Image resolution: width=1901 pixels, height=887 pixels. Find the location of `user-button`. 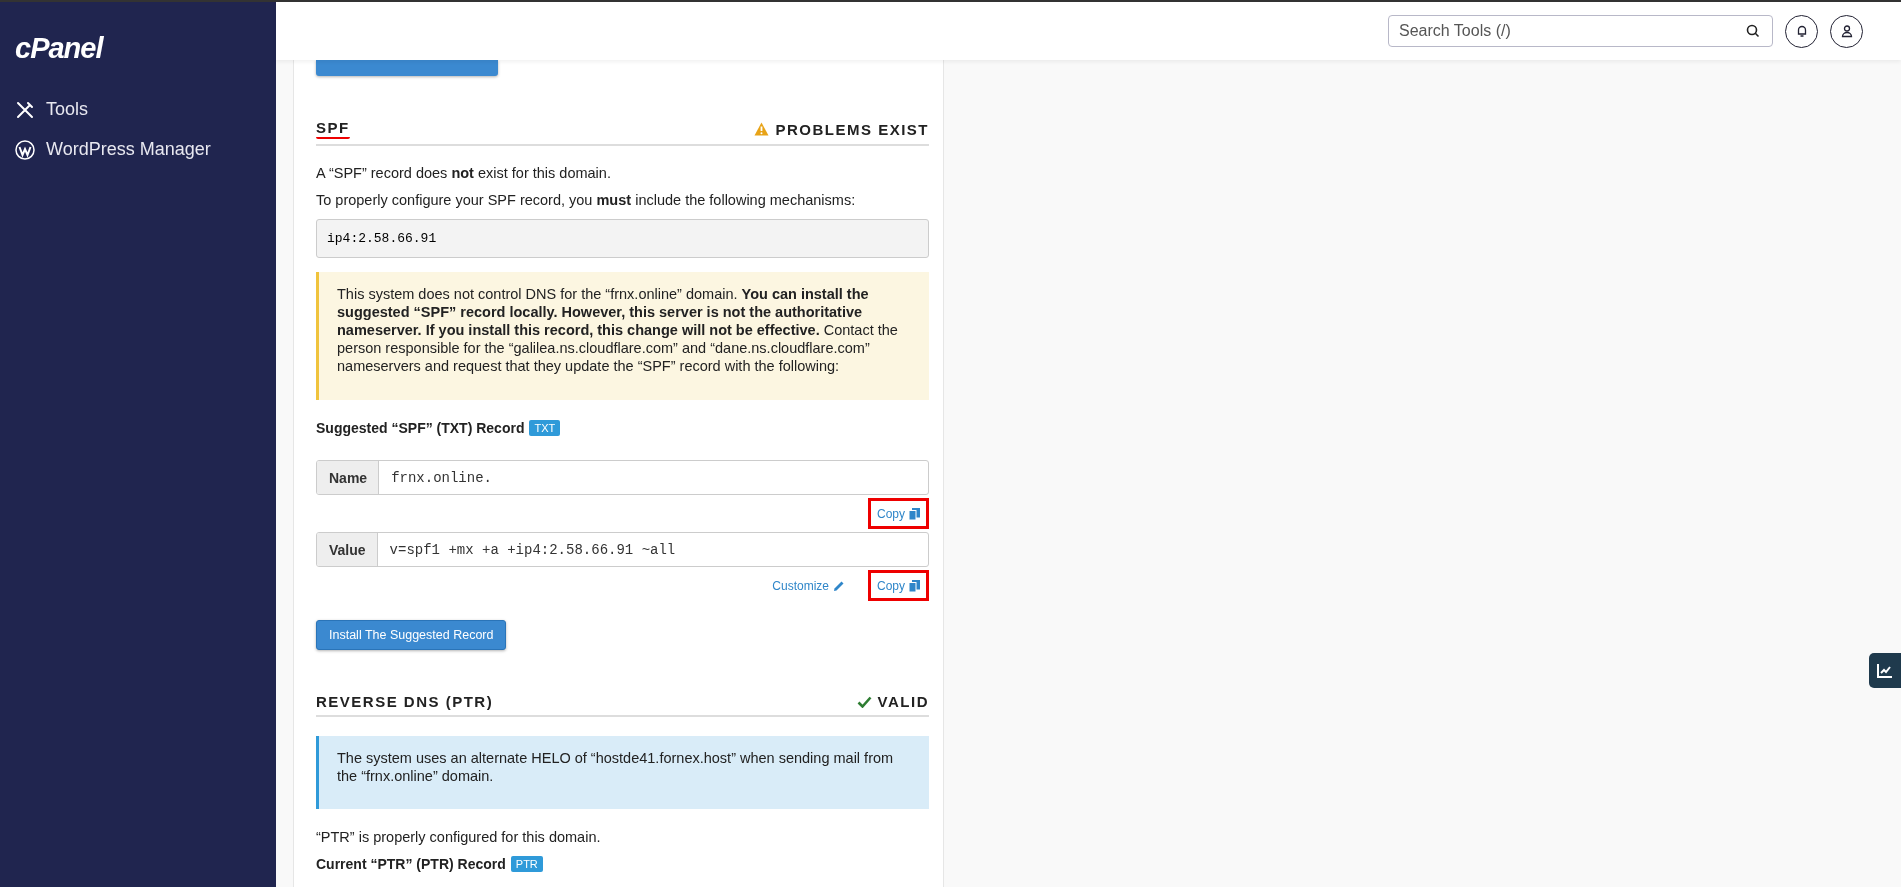

user-button is located at coordinates (1846, 31).